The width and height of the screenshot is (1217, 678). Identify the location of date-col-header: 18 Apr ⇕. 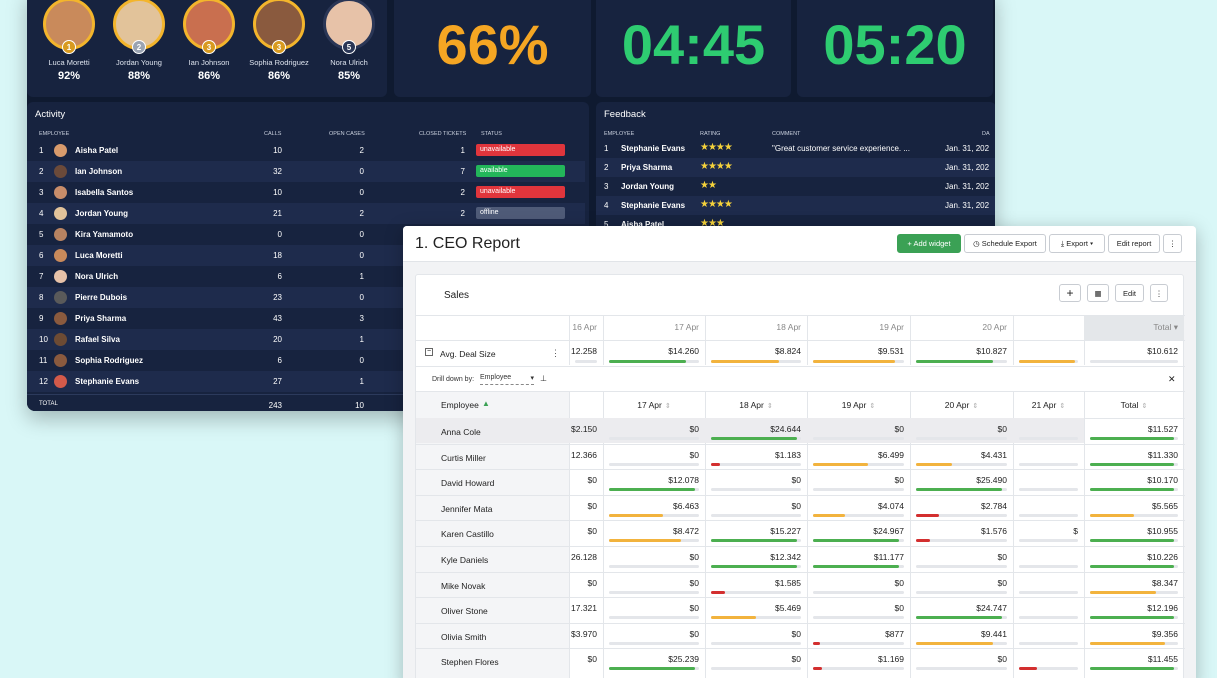
(756, 405).